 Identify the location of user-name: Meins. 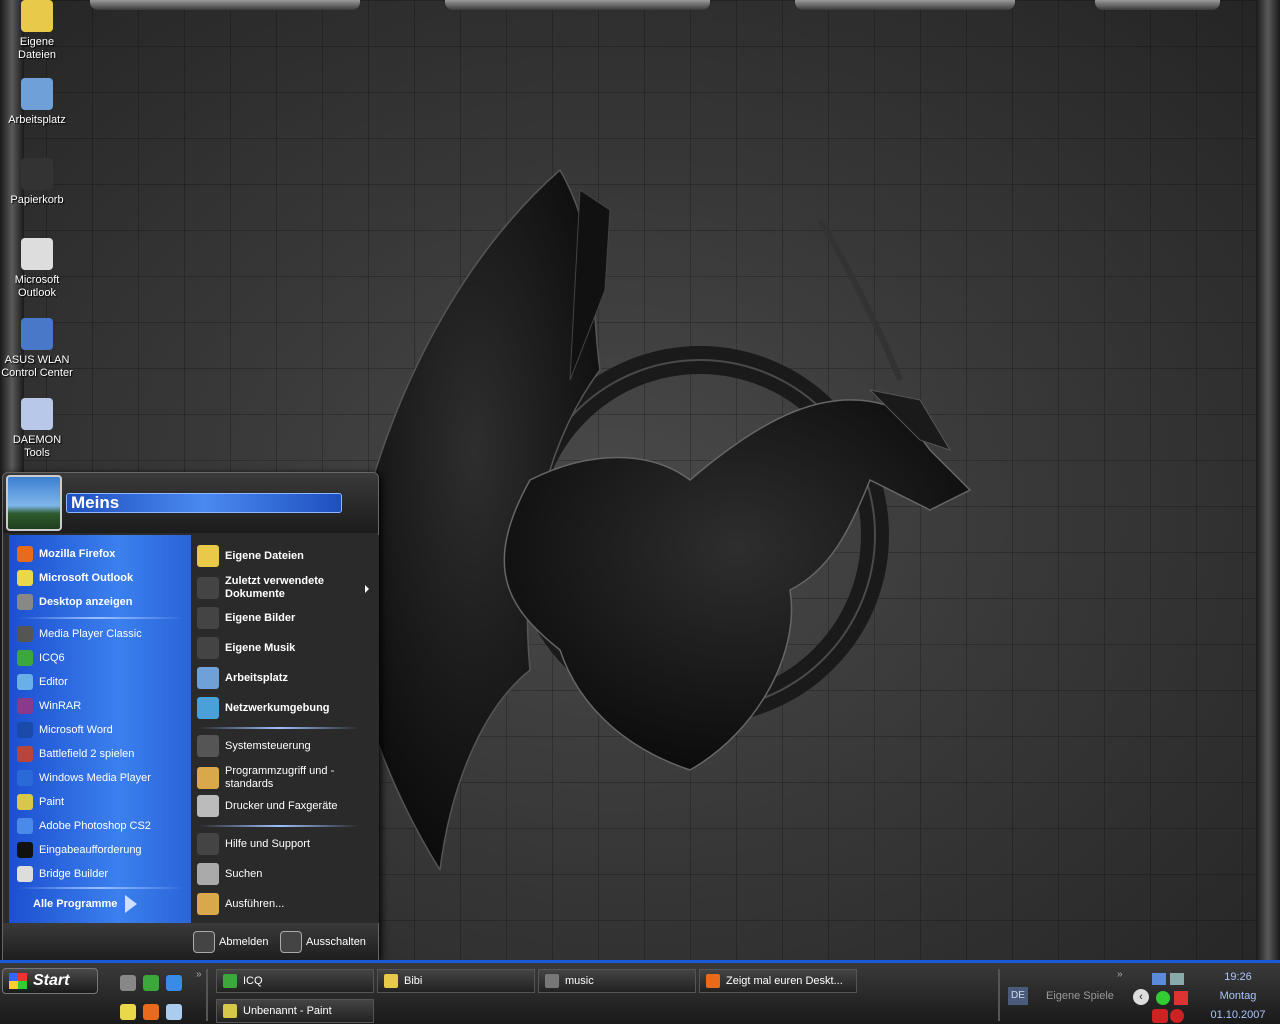
(204, 503).